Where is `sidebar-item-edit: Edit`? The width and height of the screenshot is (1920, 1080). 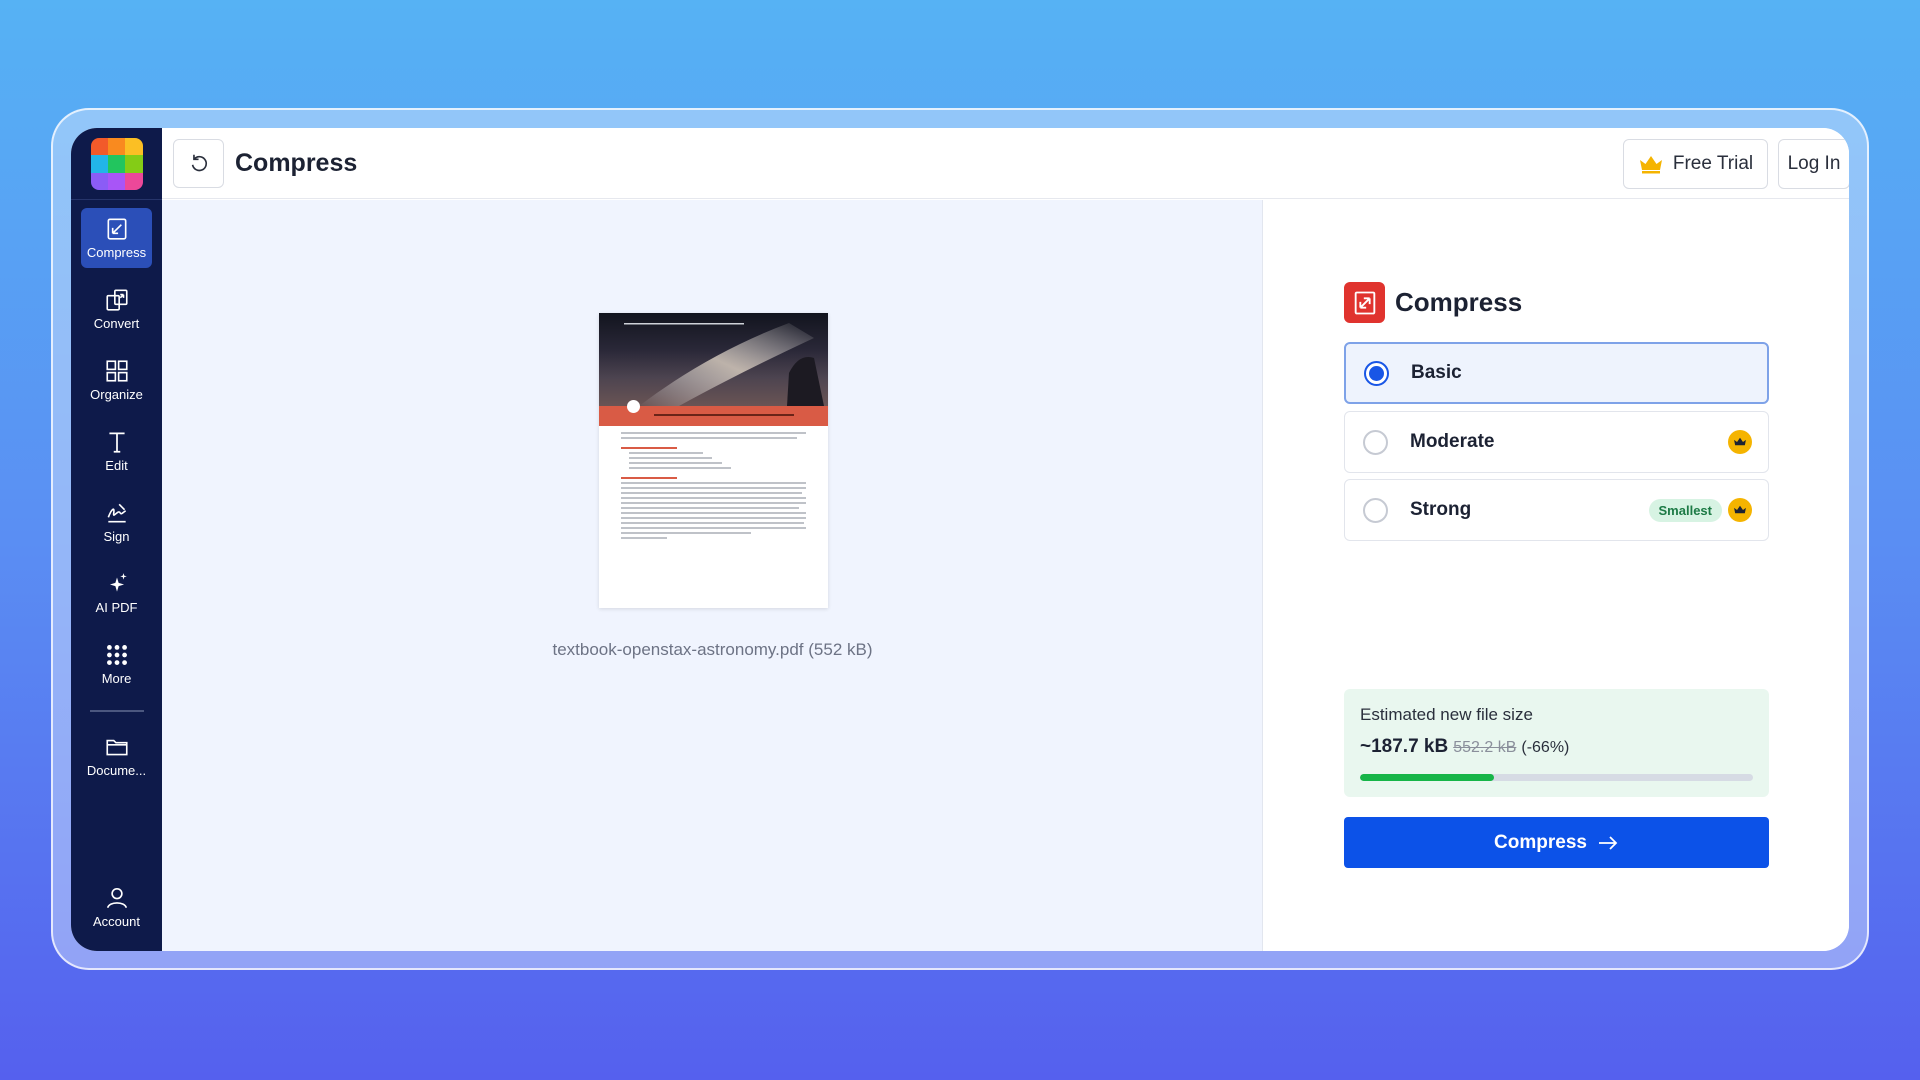 sidebar-item-edit: Edit is located at coordinates (116, 451).